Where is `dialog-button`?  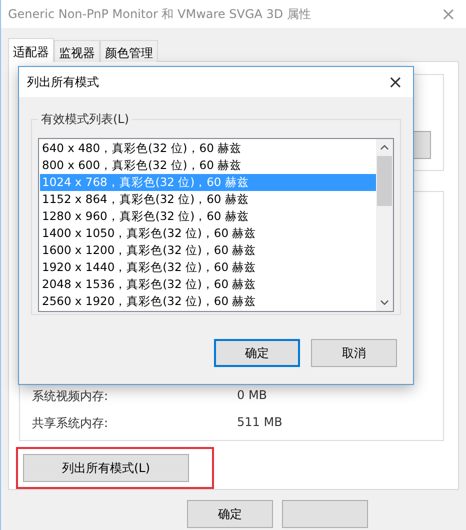 dialog-button is located at coordinates (325, 514).